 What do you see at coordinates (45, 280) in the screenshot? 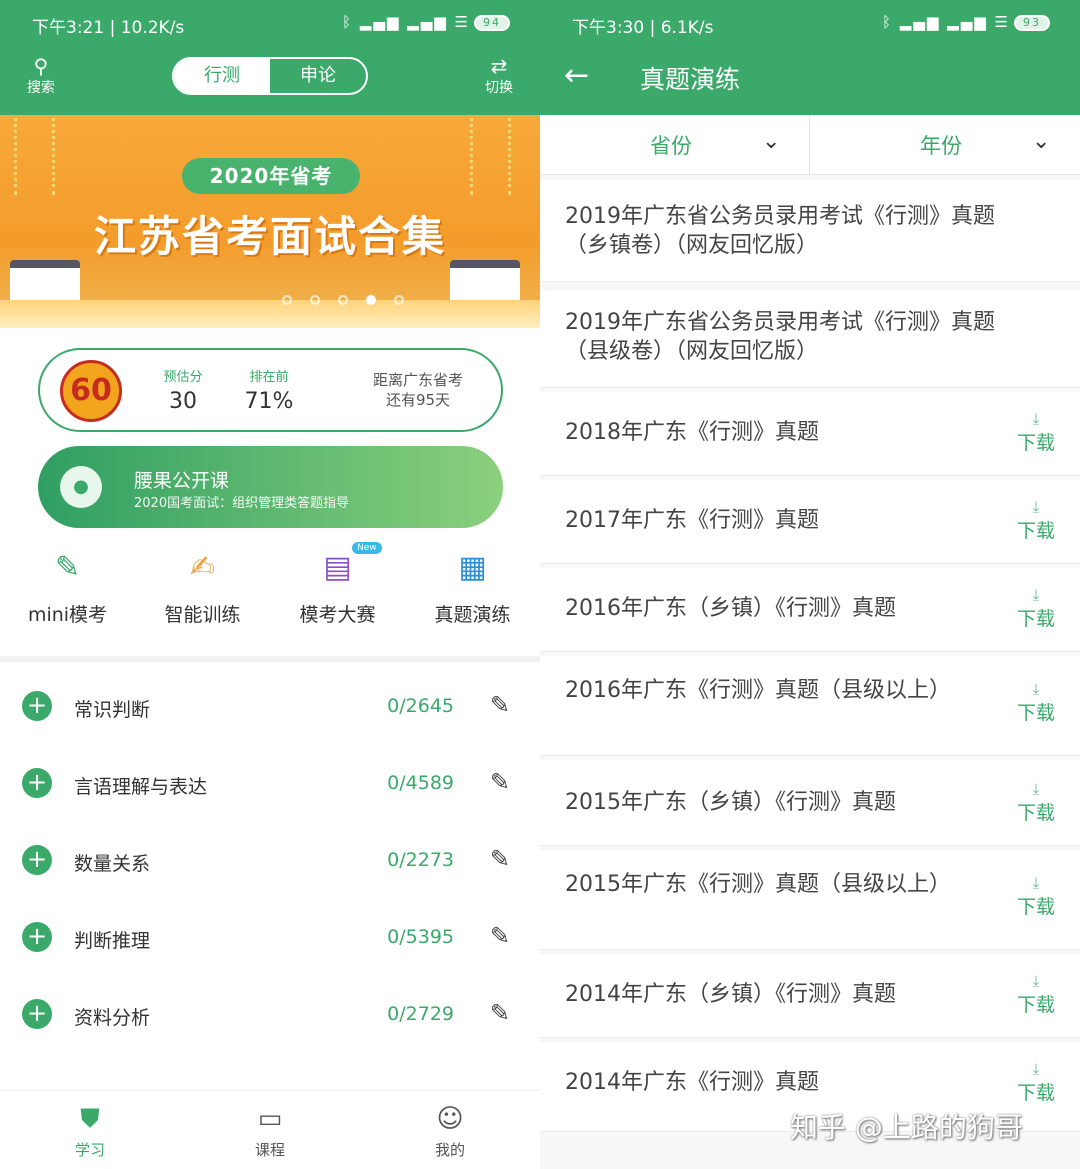
I see `house-illustration` at bounding box center [45, 280].